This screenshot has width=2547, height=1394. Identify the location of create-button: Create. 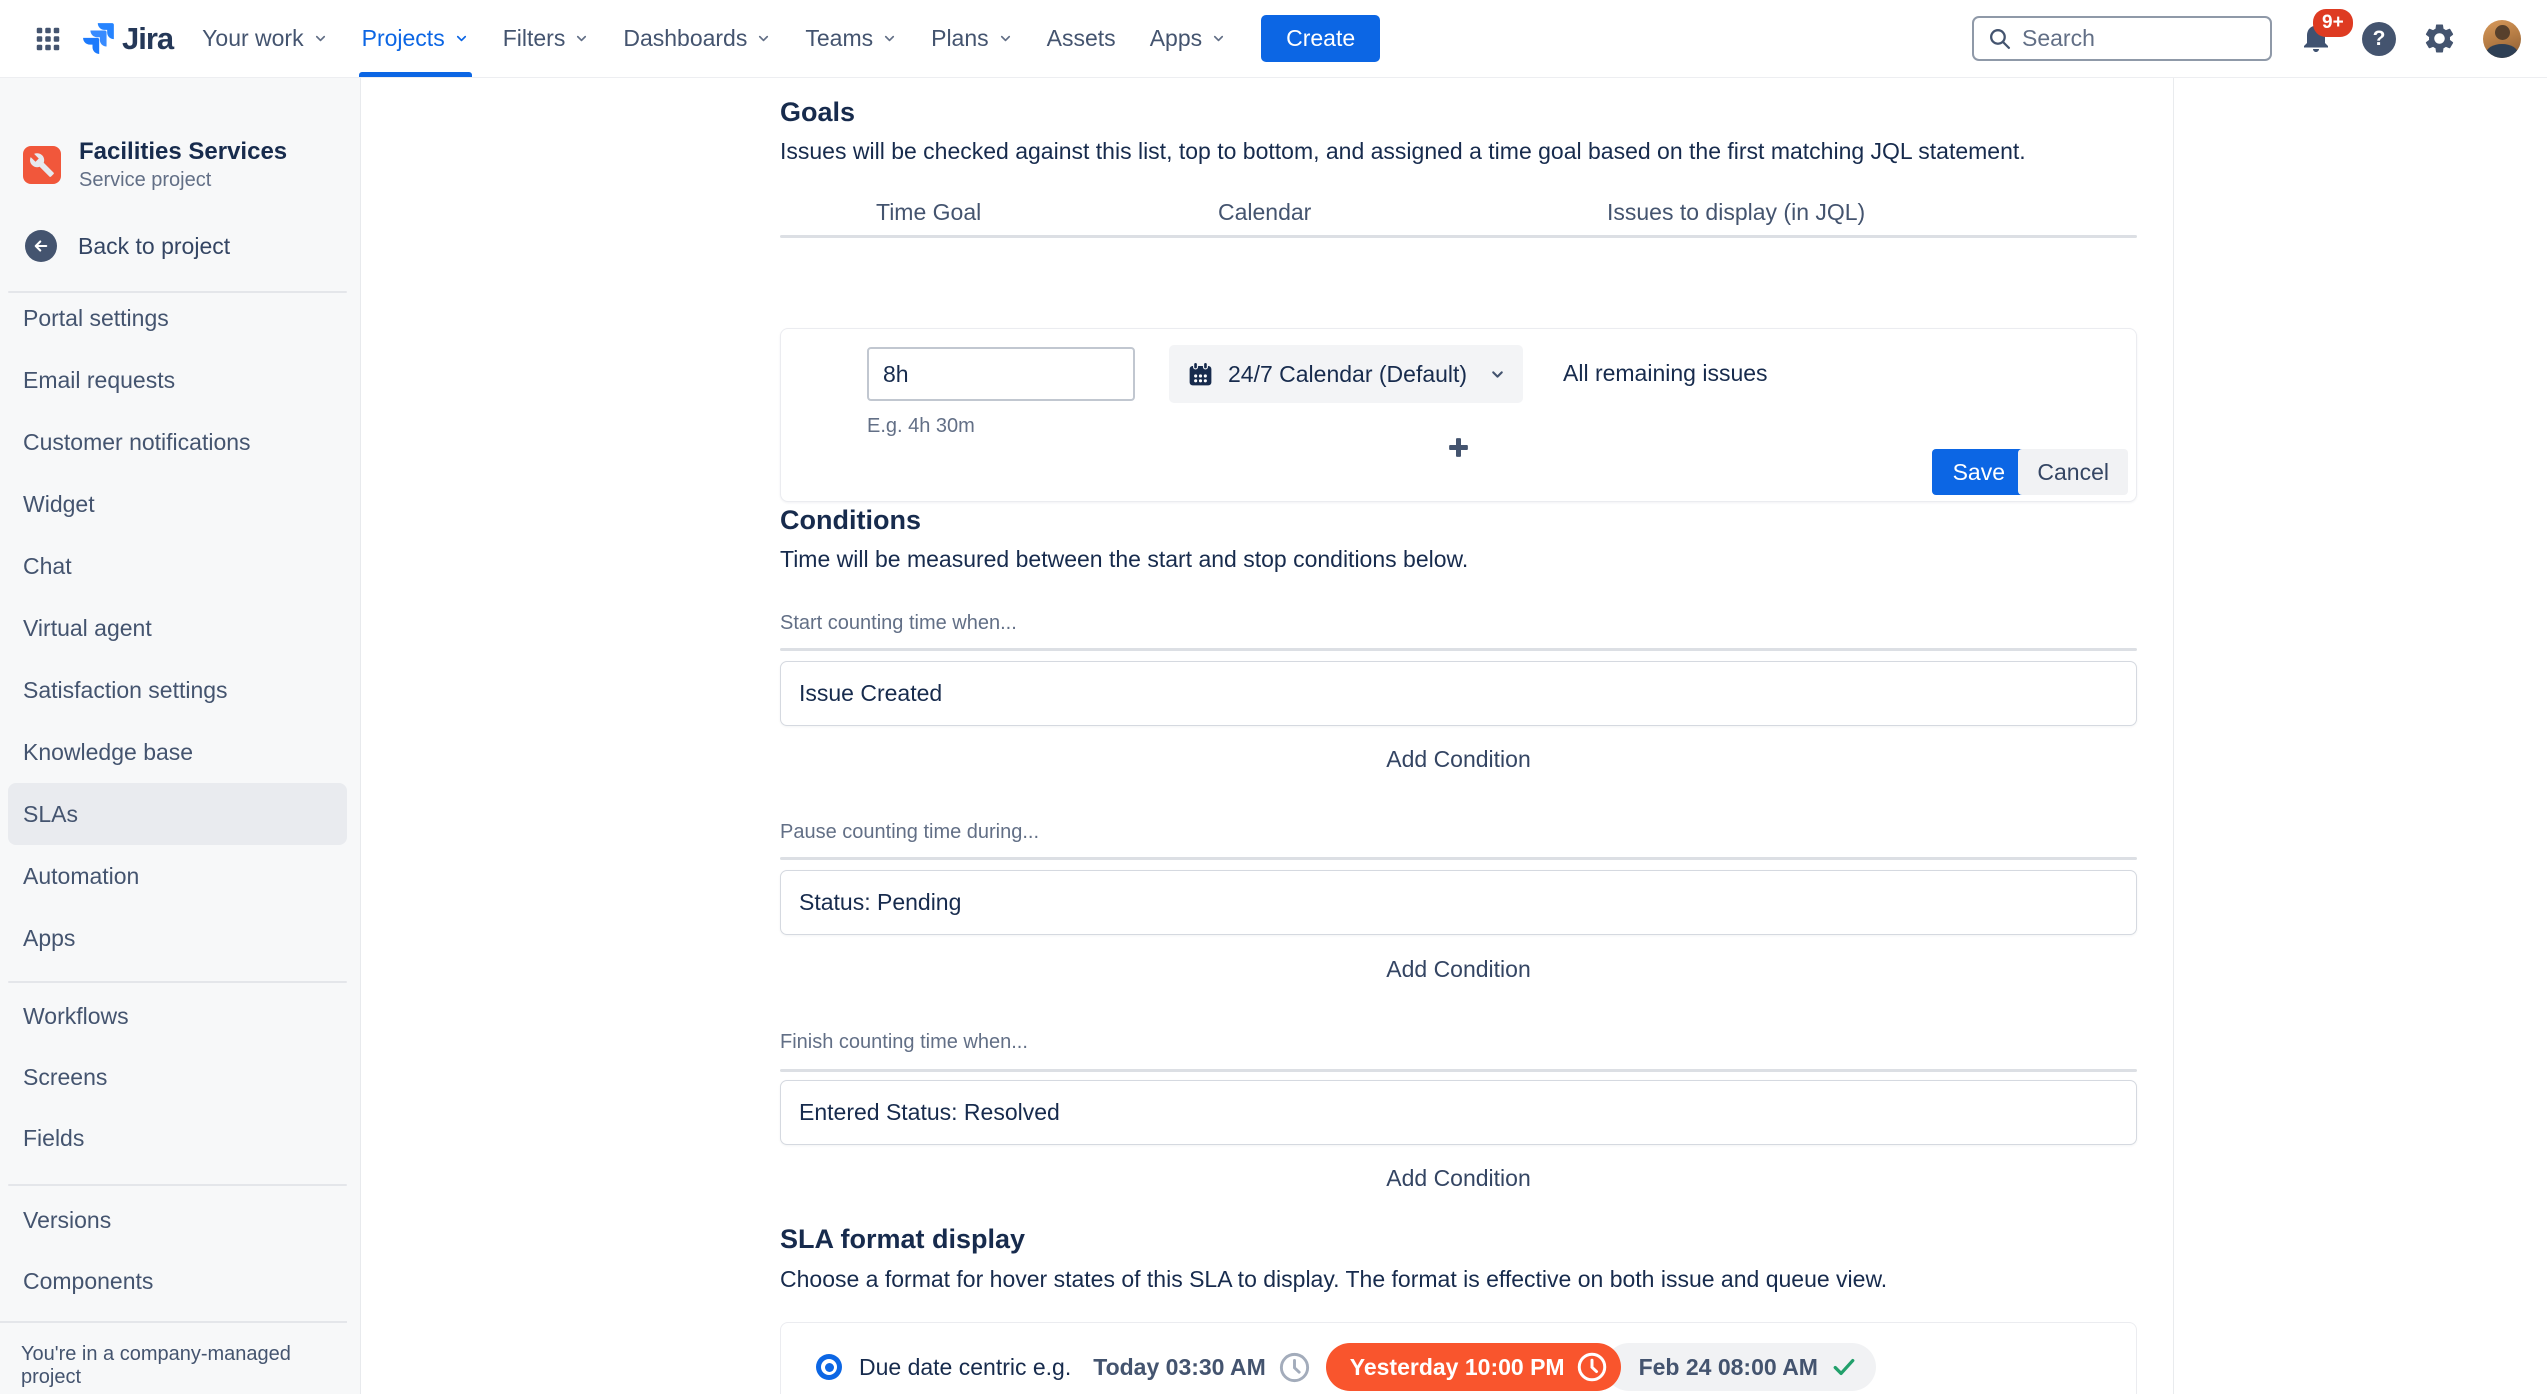
(1321, 38).